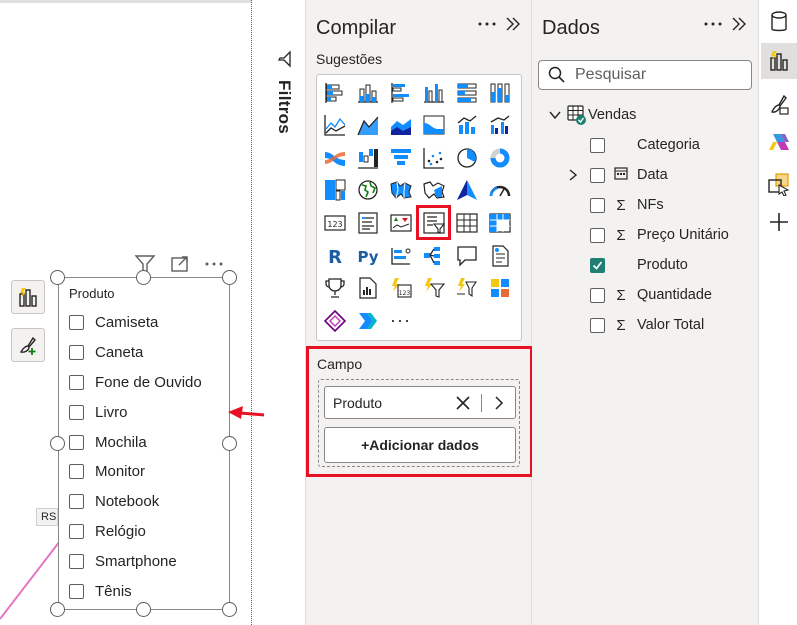 The image size is (797, 625). What do you see at coordinates (334, 190) in the screenshot?
I see `viz-tree-icon` at bounding box center [334, 190].